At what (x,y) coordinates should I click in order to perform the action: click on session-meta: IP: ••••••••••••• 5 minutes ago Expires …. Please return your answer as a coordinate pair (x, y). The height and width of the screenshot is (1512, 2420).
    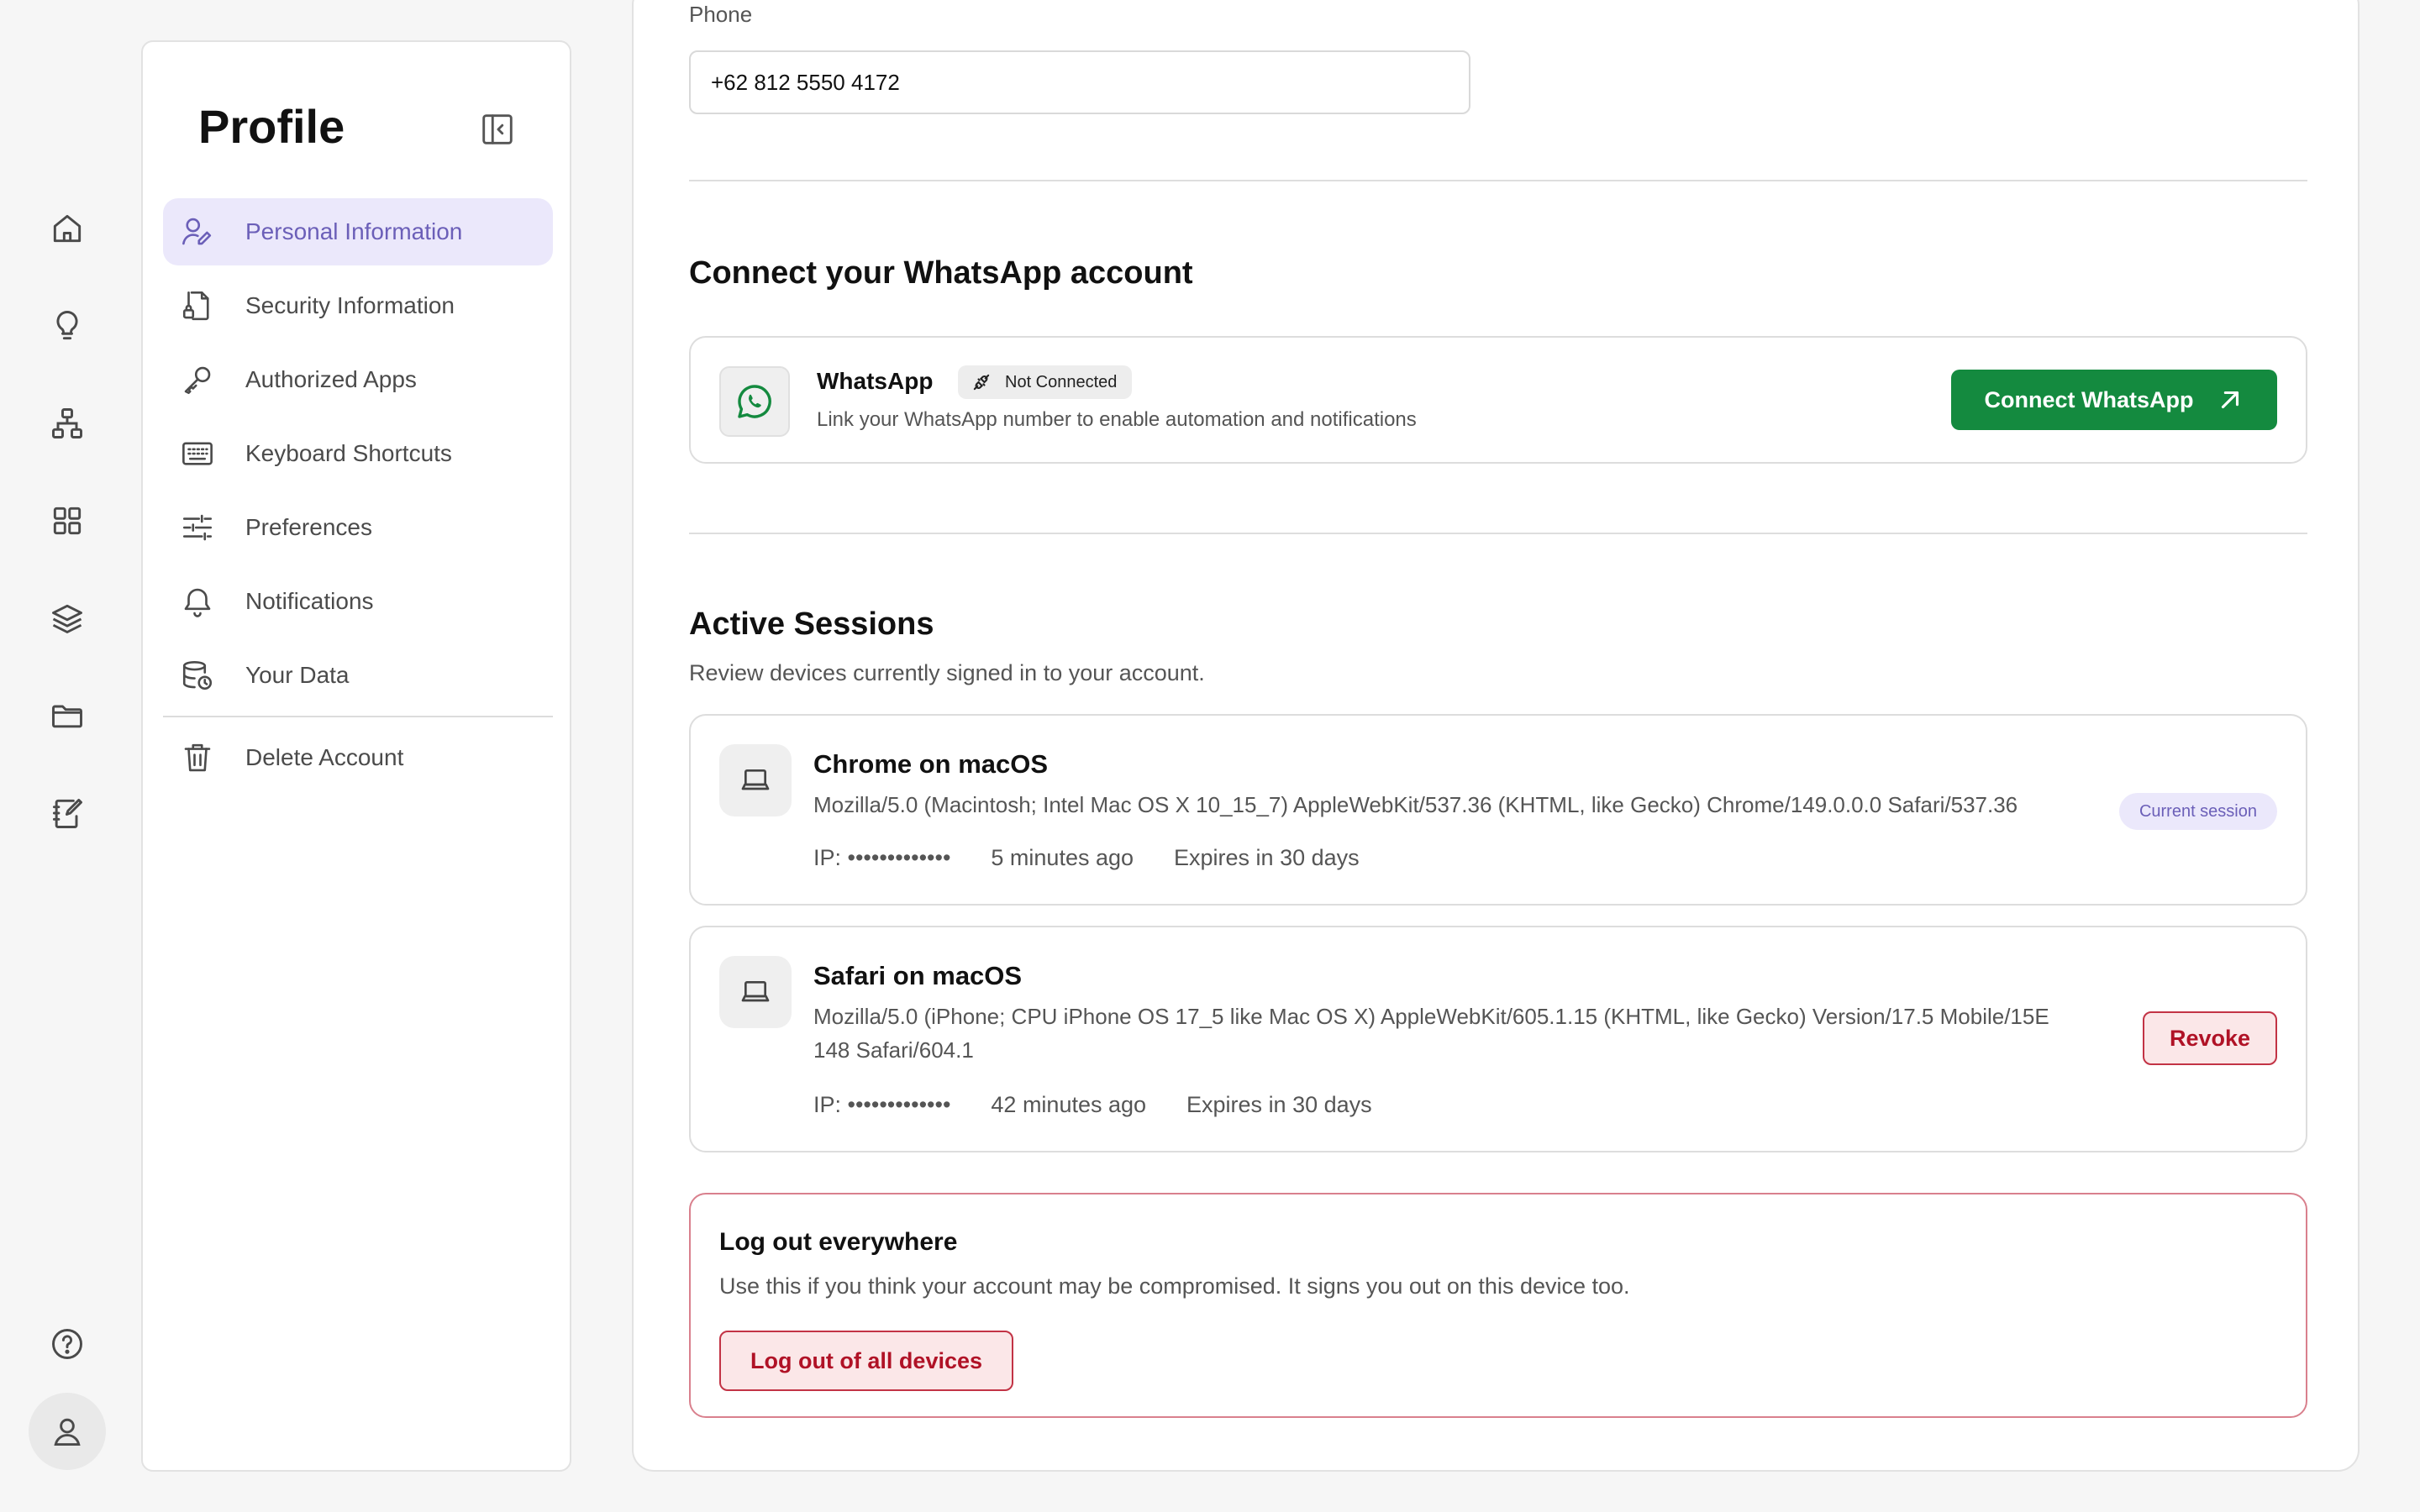
    Looking at the image, I should click on (1106, 858).